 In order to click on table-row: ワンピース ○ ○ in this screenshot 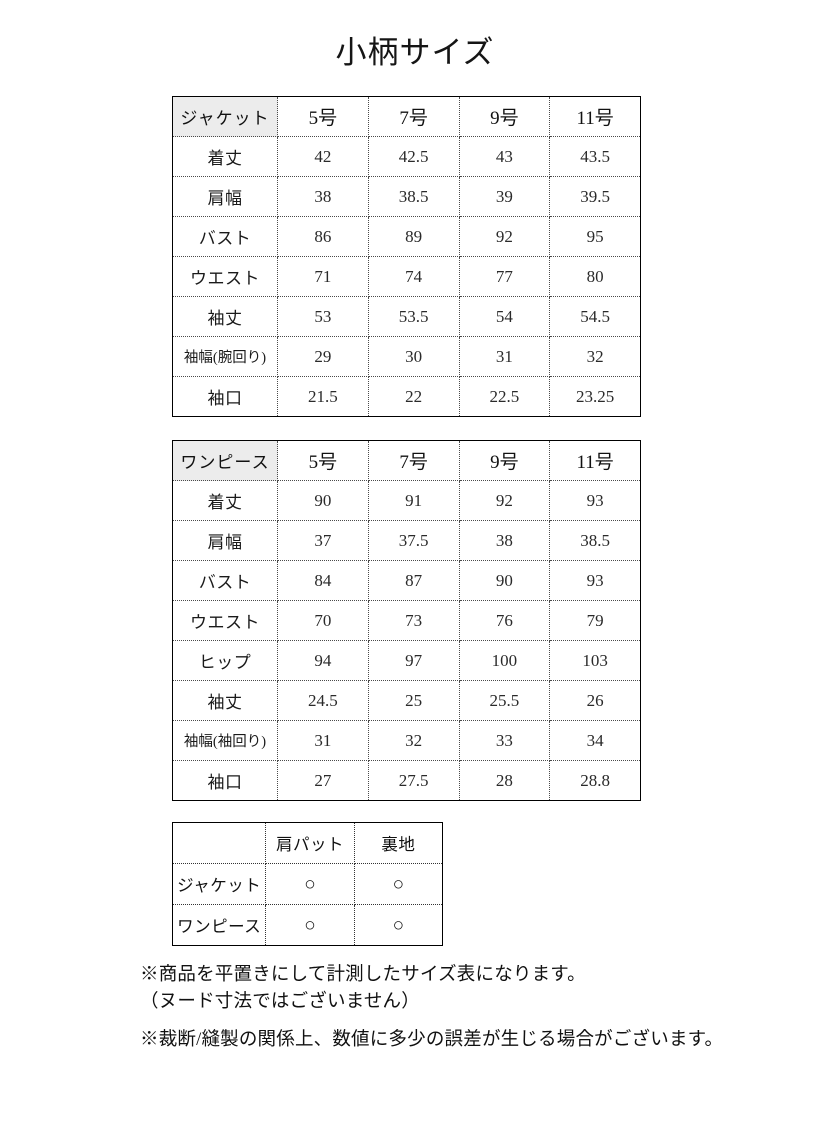, I will do `click(307, 925)`.